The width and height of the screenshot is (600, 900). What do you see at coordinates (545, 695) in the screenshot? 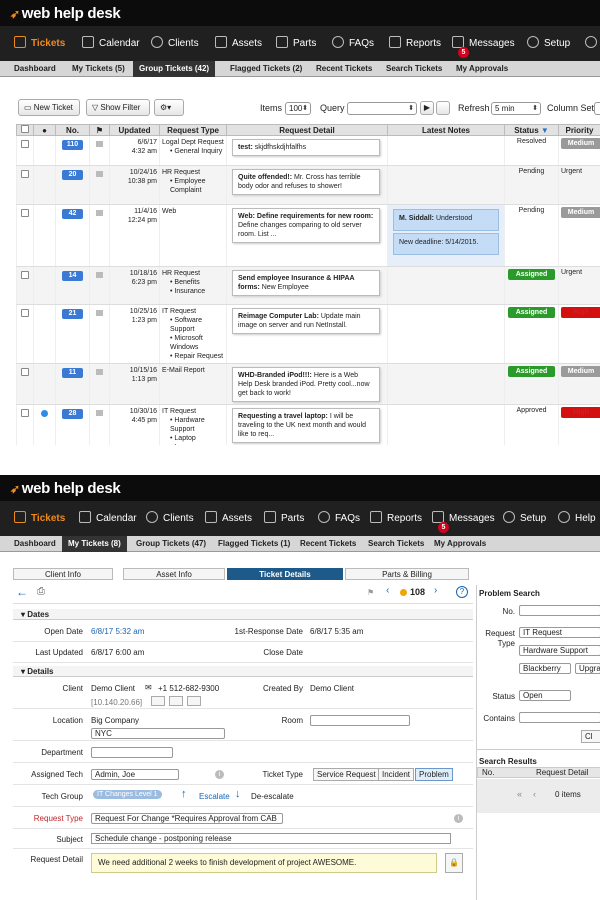
I see `ps-status-select: Open` at bounding box center [545, 695].